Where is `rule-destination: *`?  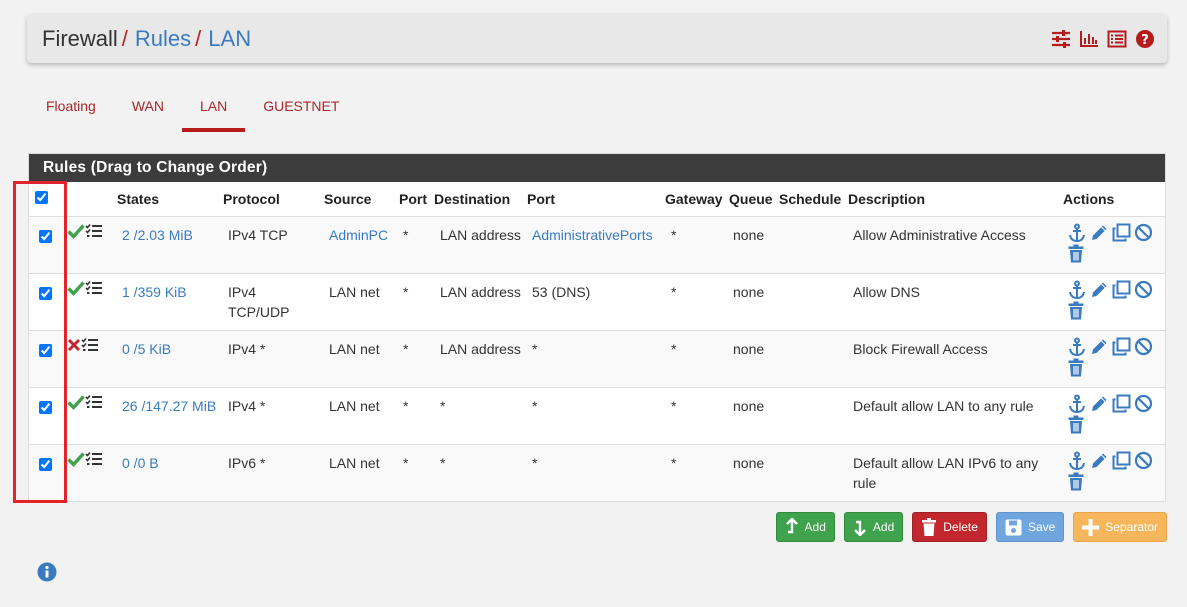 rule-destination: * is located at coordinates (443, 405).